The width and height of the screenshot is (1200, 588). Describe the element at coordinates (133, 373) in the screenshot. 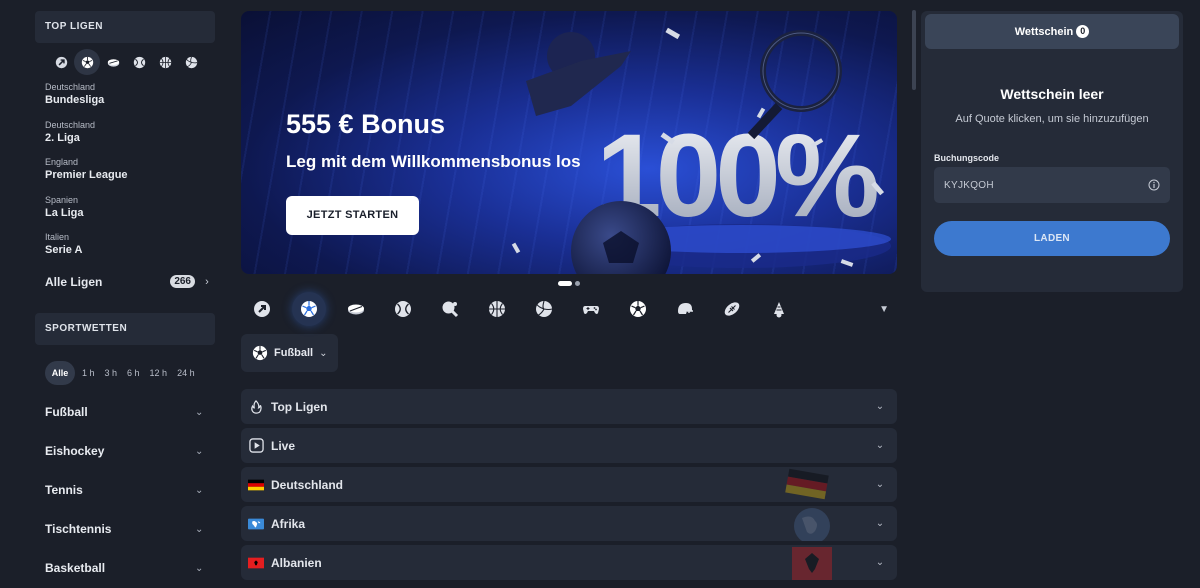

I see `time-filter-6h: 6 h` at that location.